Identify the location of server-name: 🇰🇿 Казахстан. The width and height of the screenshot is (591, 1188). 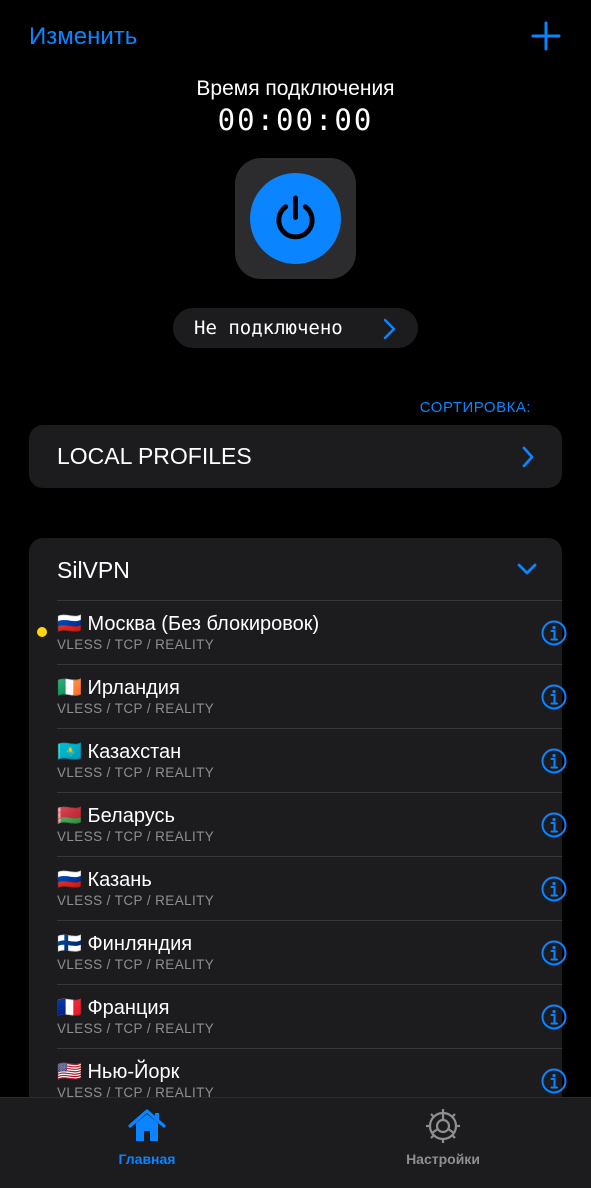
(119, 752).